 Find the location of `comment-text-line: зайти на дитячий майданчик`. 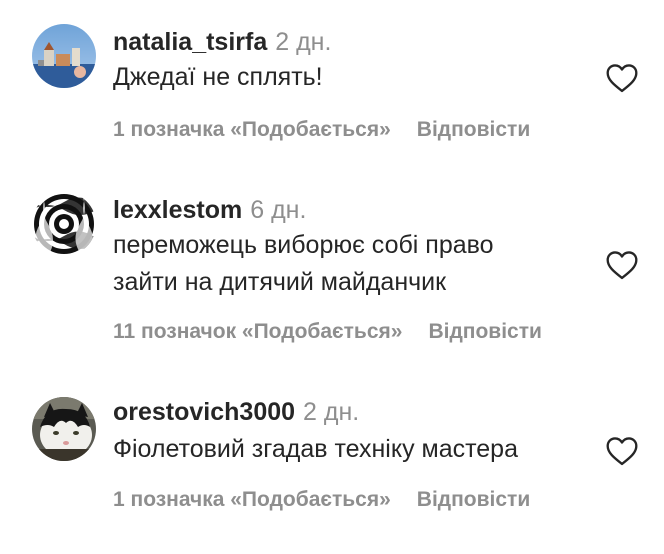

comment-text-line: зайти на дитячий майданчик is located at coordinates (280, 282).